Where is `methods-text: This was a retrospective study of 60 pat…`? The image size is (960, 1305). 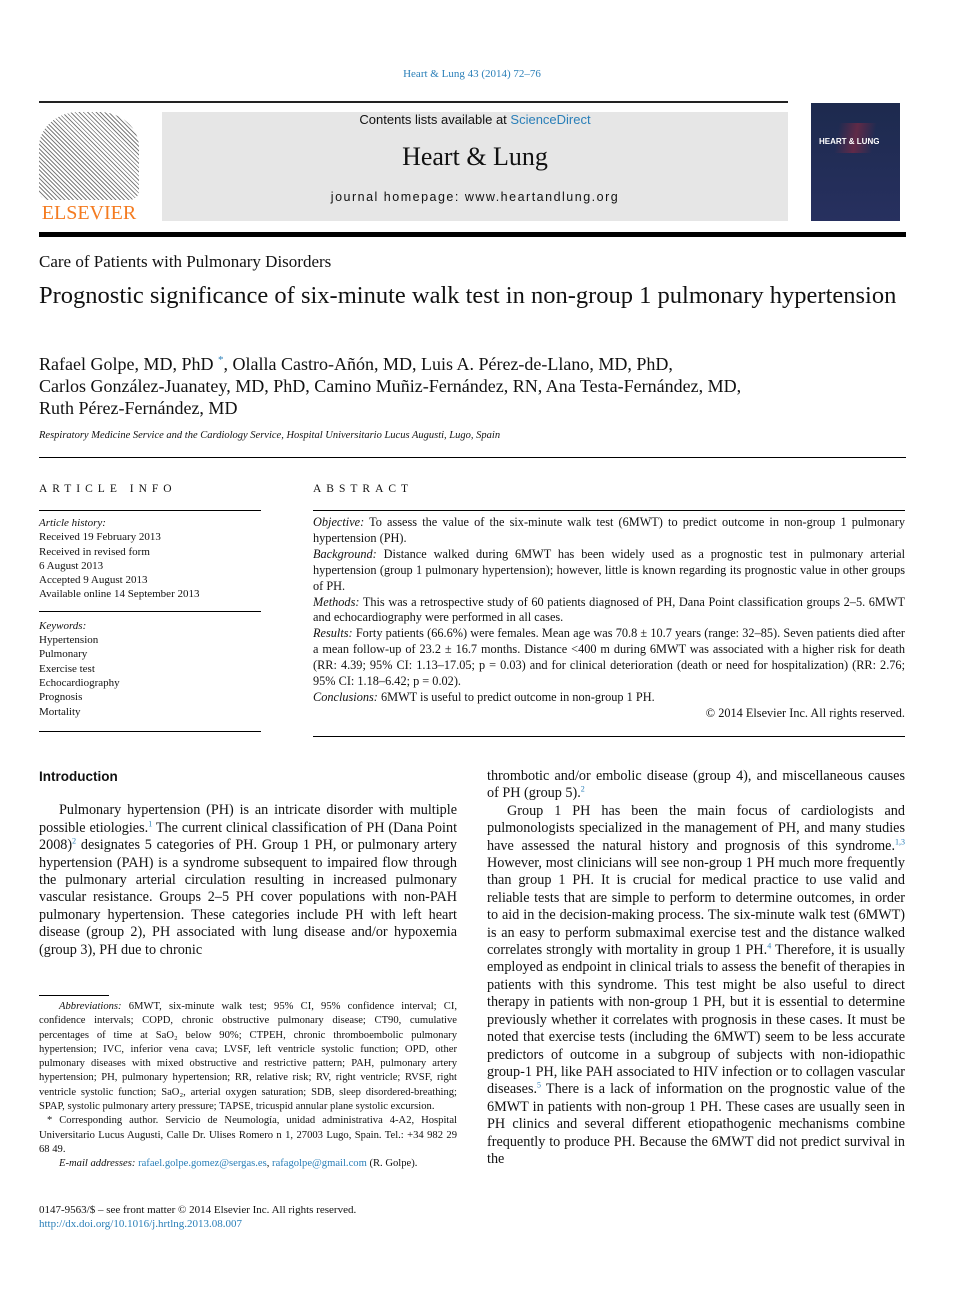 methods-text: This was a retrospective study of 60 pat… is located at coordinates (609, 609).